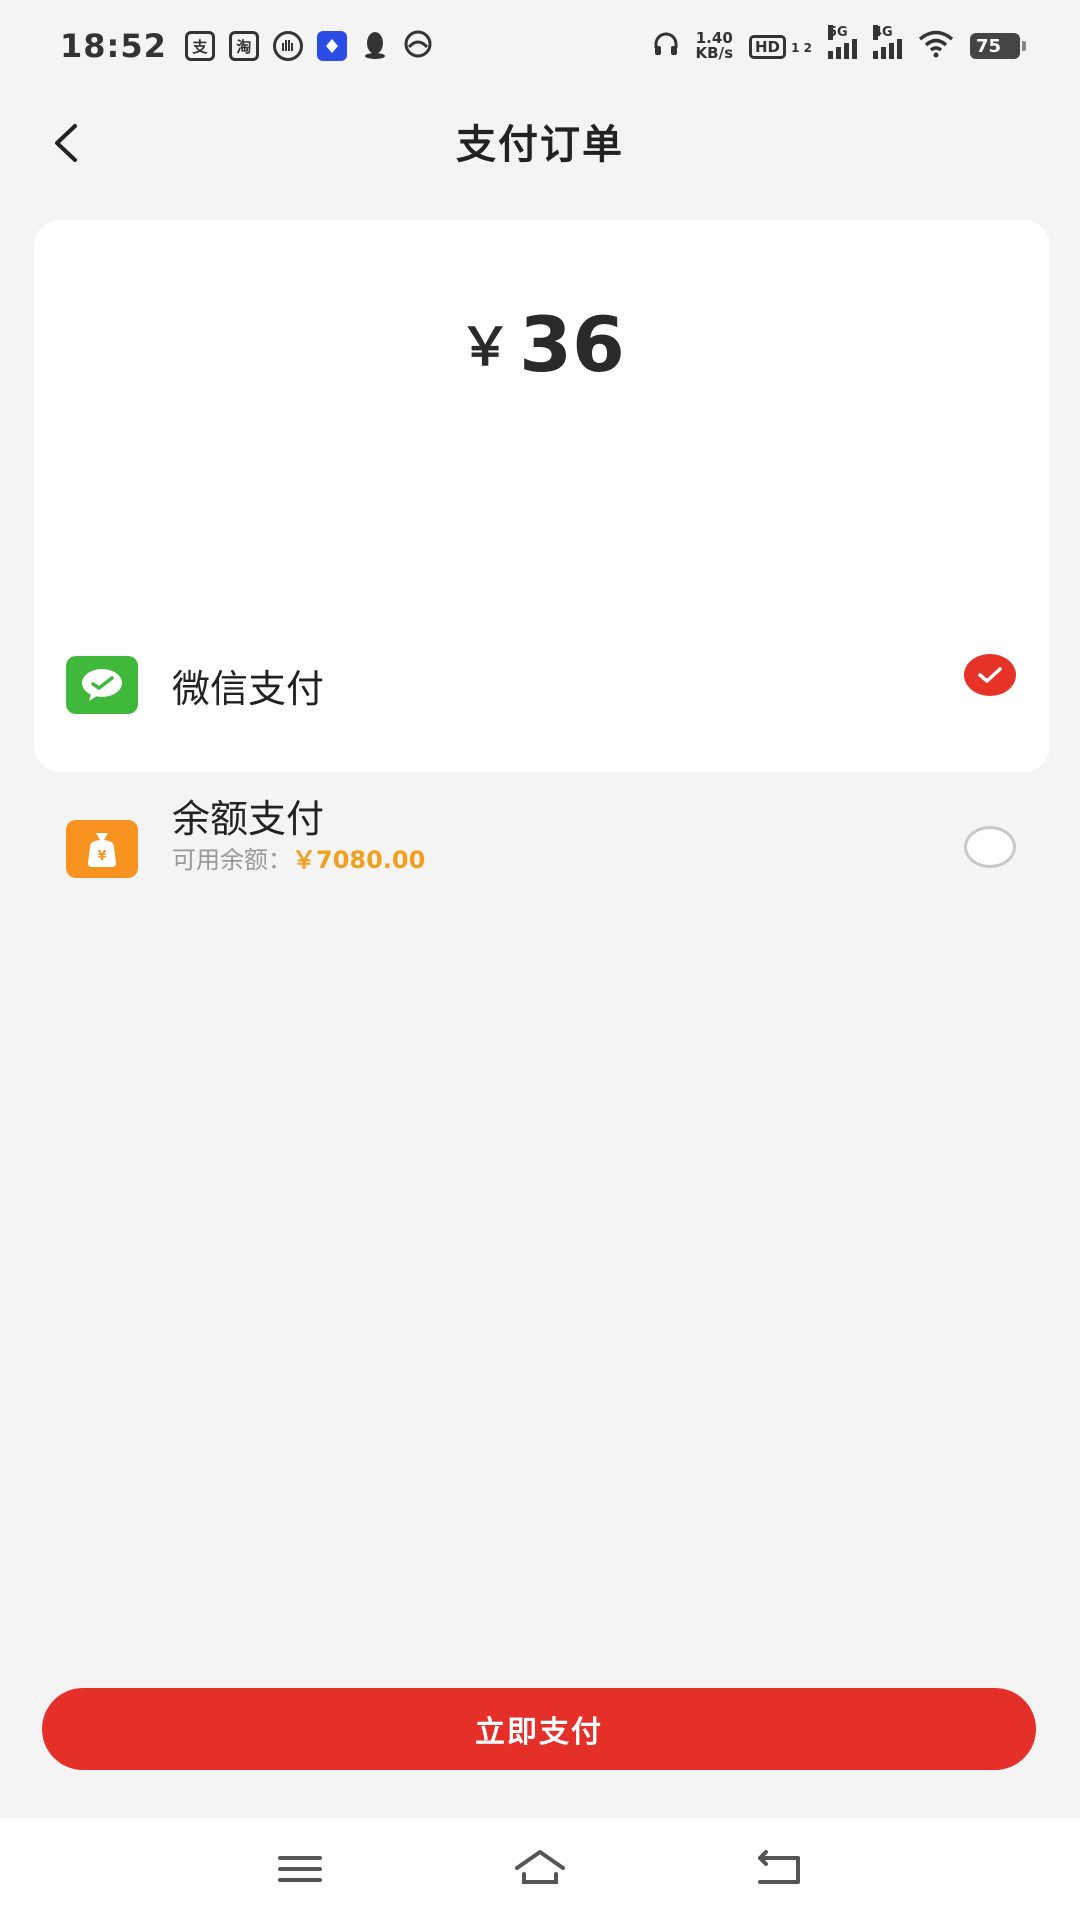 The image size is (1080, 1920). Describe the element at coordinates (102, 685) in the screenshot. I see `wechat-pay-icon` at that location.